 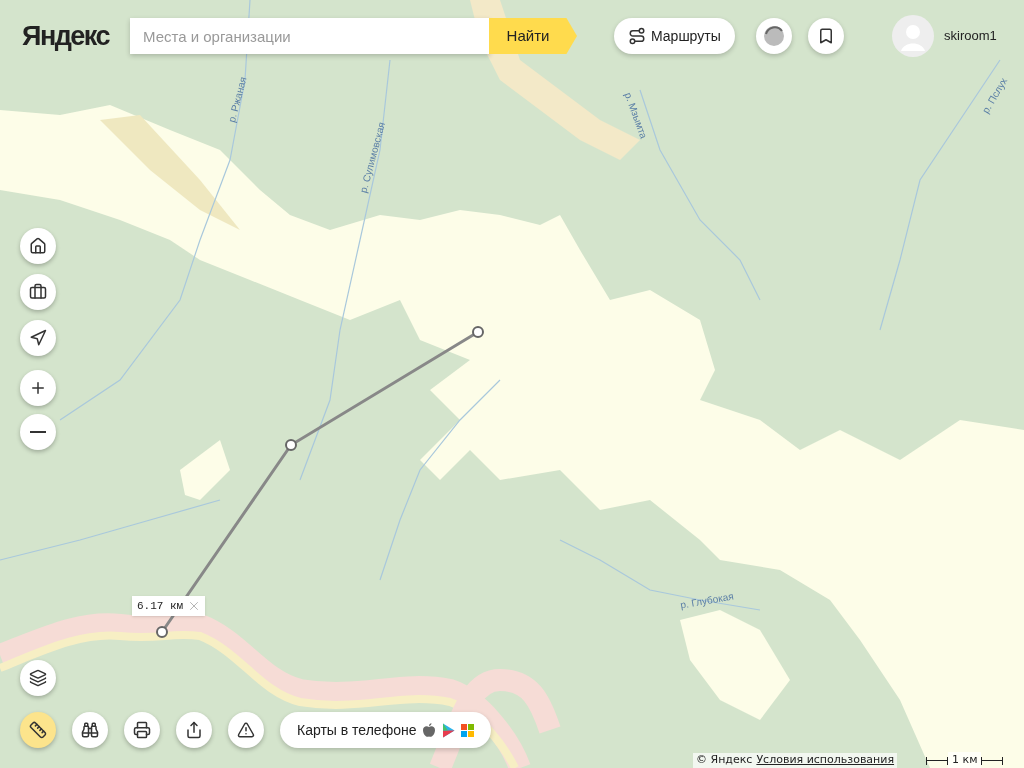 What do you see at coordinates (533, 36) in the screenshot?
I see `search-button: Найти` at bounding box center [533, 36].